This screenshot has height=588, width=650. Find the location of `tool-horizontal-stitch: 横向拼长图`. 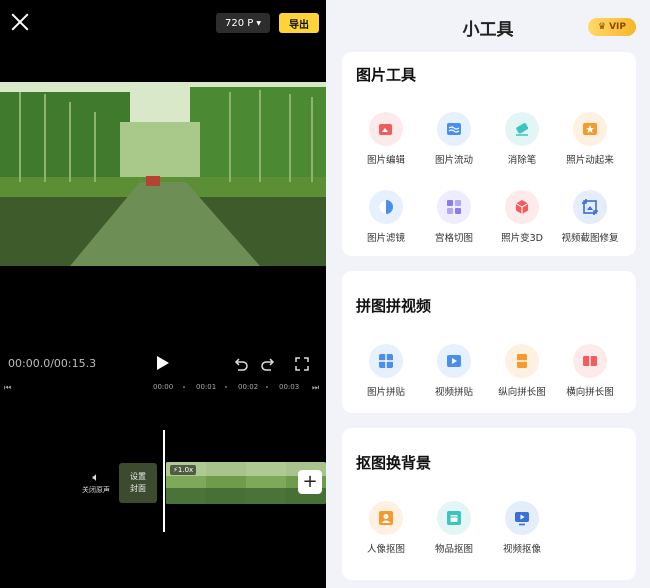

tool-horizontal-stitch: 横向拼长图 is located at coordinates (590, 371).